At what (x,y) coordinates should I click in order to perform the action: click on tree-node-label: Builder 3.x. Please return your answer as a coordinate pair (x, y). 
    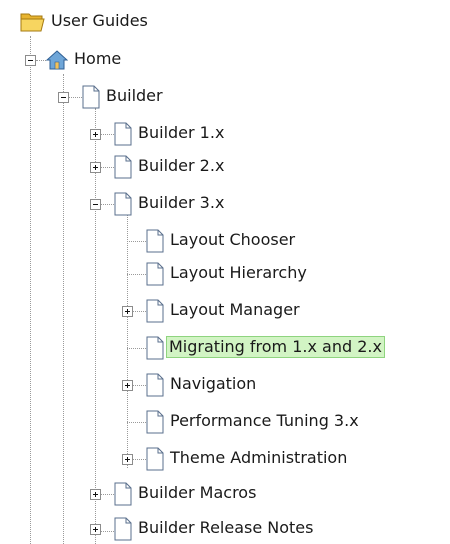
    Looking at the image, I should click on (181, 202).